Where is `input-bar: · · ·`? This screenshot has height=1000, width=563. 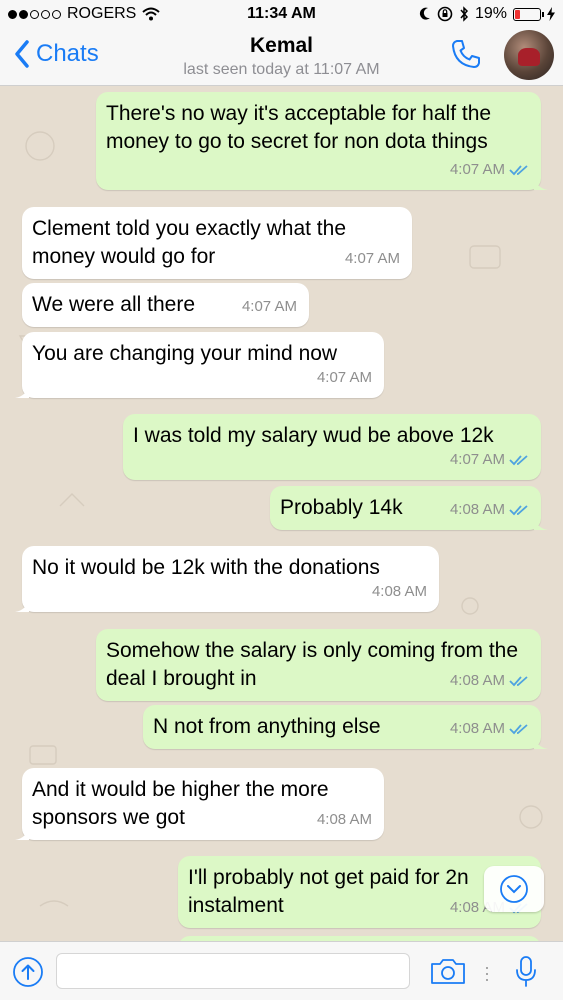
input-bar: · · · is located at coordinates (281, 970).